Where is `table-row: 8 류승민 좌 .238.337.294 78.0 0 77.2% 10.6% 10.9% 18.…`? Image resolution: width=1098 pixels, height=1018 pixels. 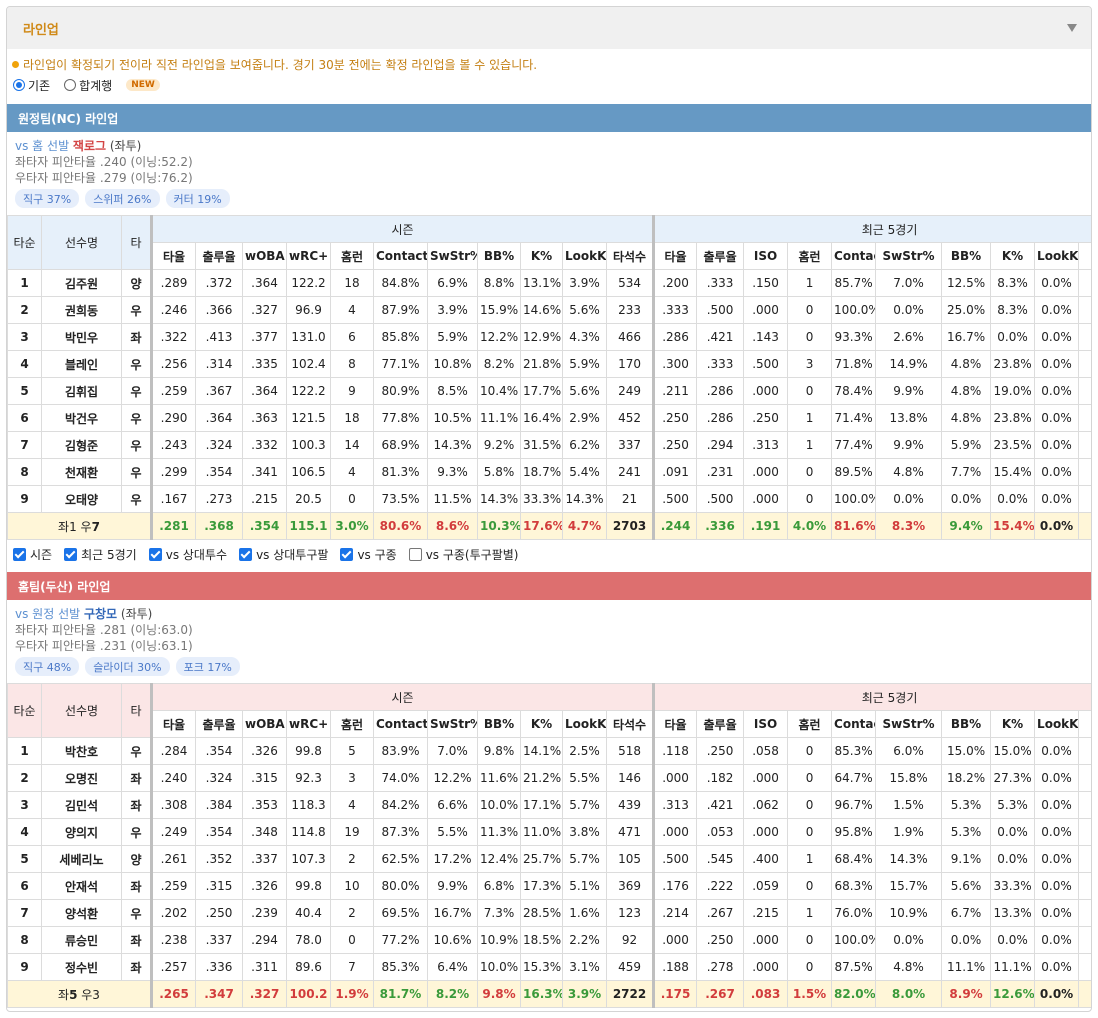 table-row: 8 류승민 좌 .238.337.294 78.0 0 77.2% 10.6% 10.9% 18.… is located at coordinates (549, 940).